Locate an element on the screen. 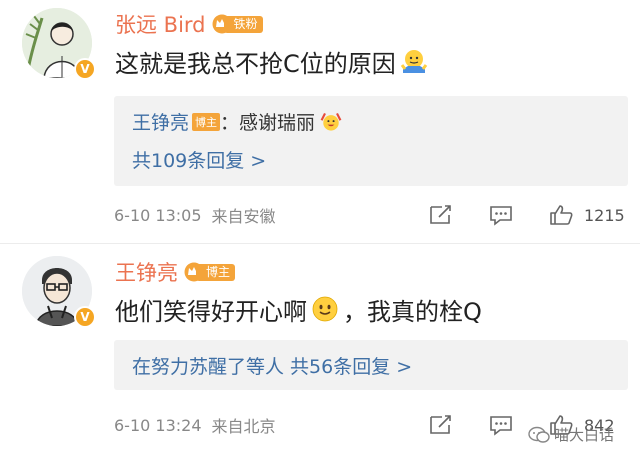 The image size is (640, 462). comment-text: 这就是我总不抢C位的原因 is located at coordinates (273, 61).